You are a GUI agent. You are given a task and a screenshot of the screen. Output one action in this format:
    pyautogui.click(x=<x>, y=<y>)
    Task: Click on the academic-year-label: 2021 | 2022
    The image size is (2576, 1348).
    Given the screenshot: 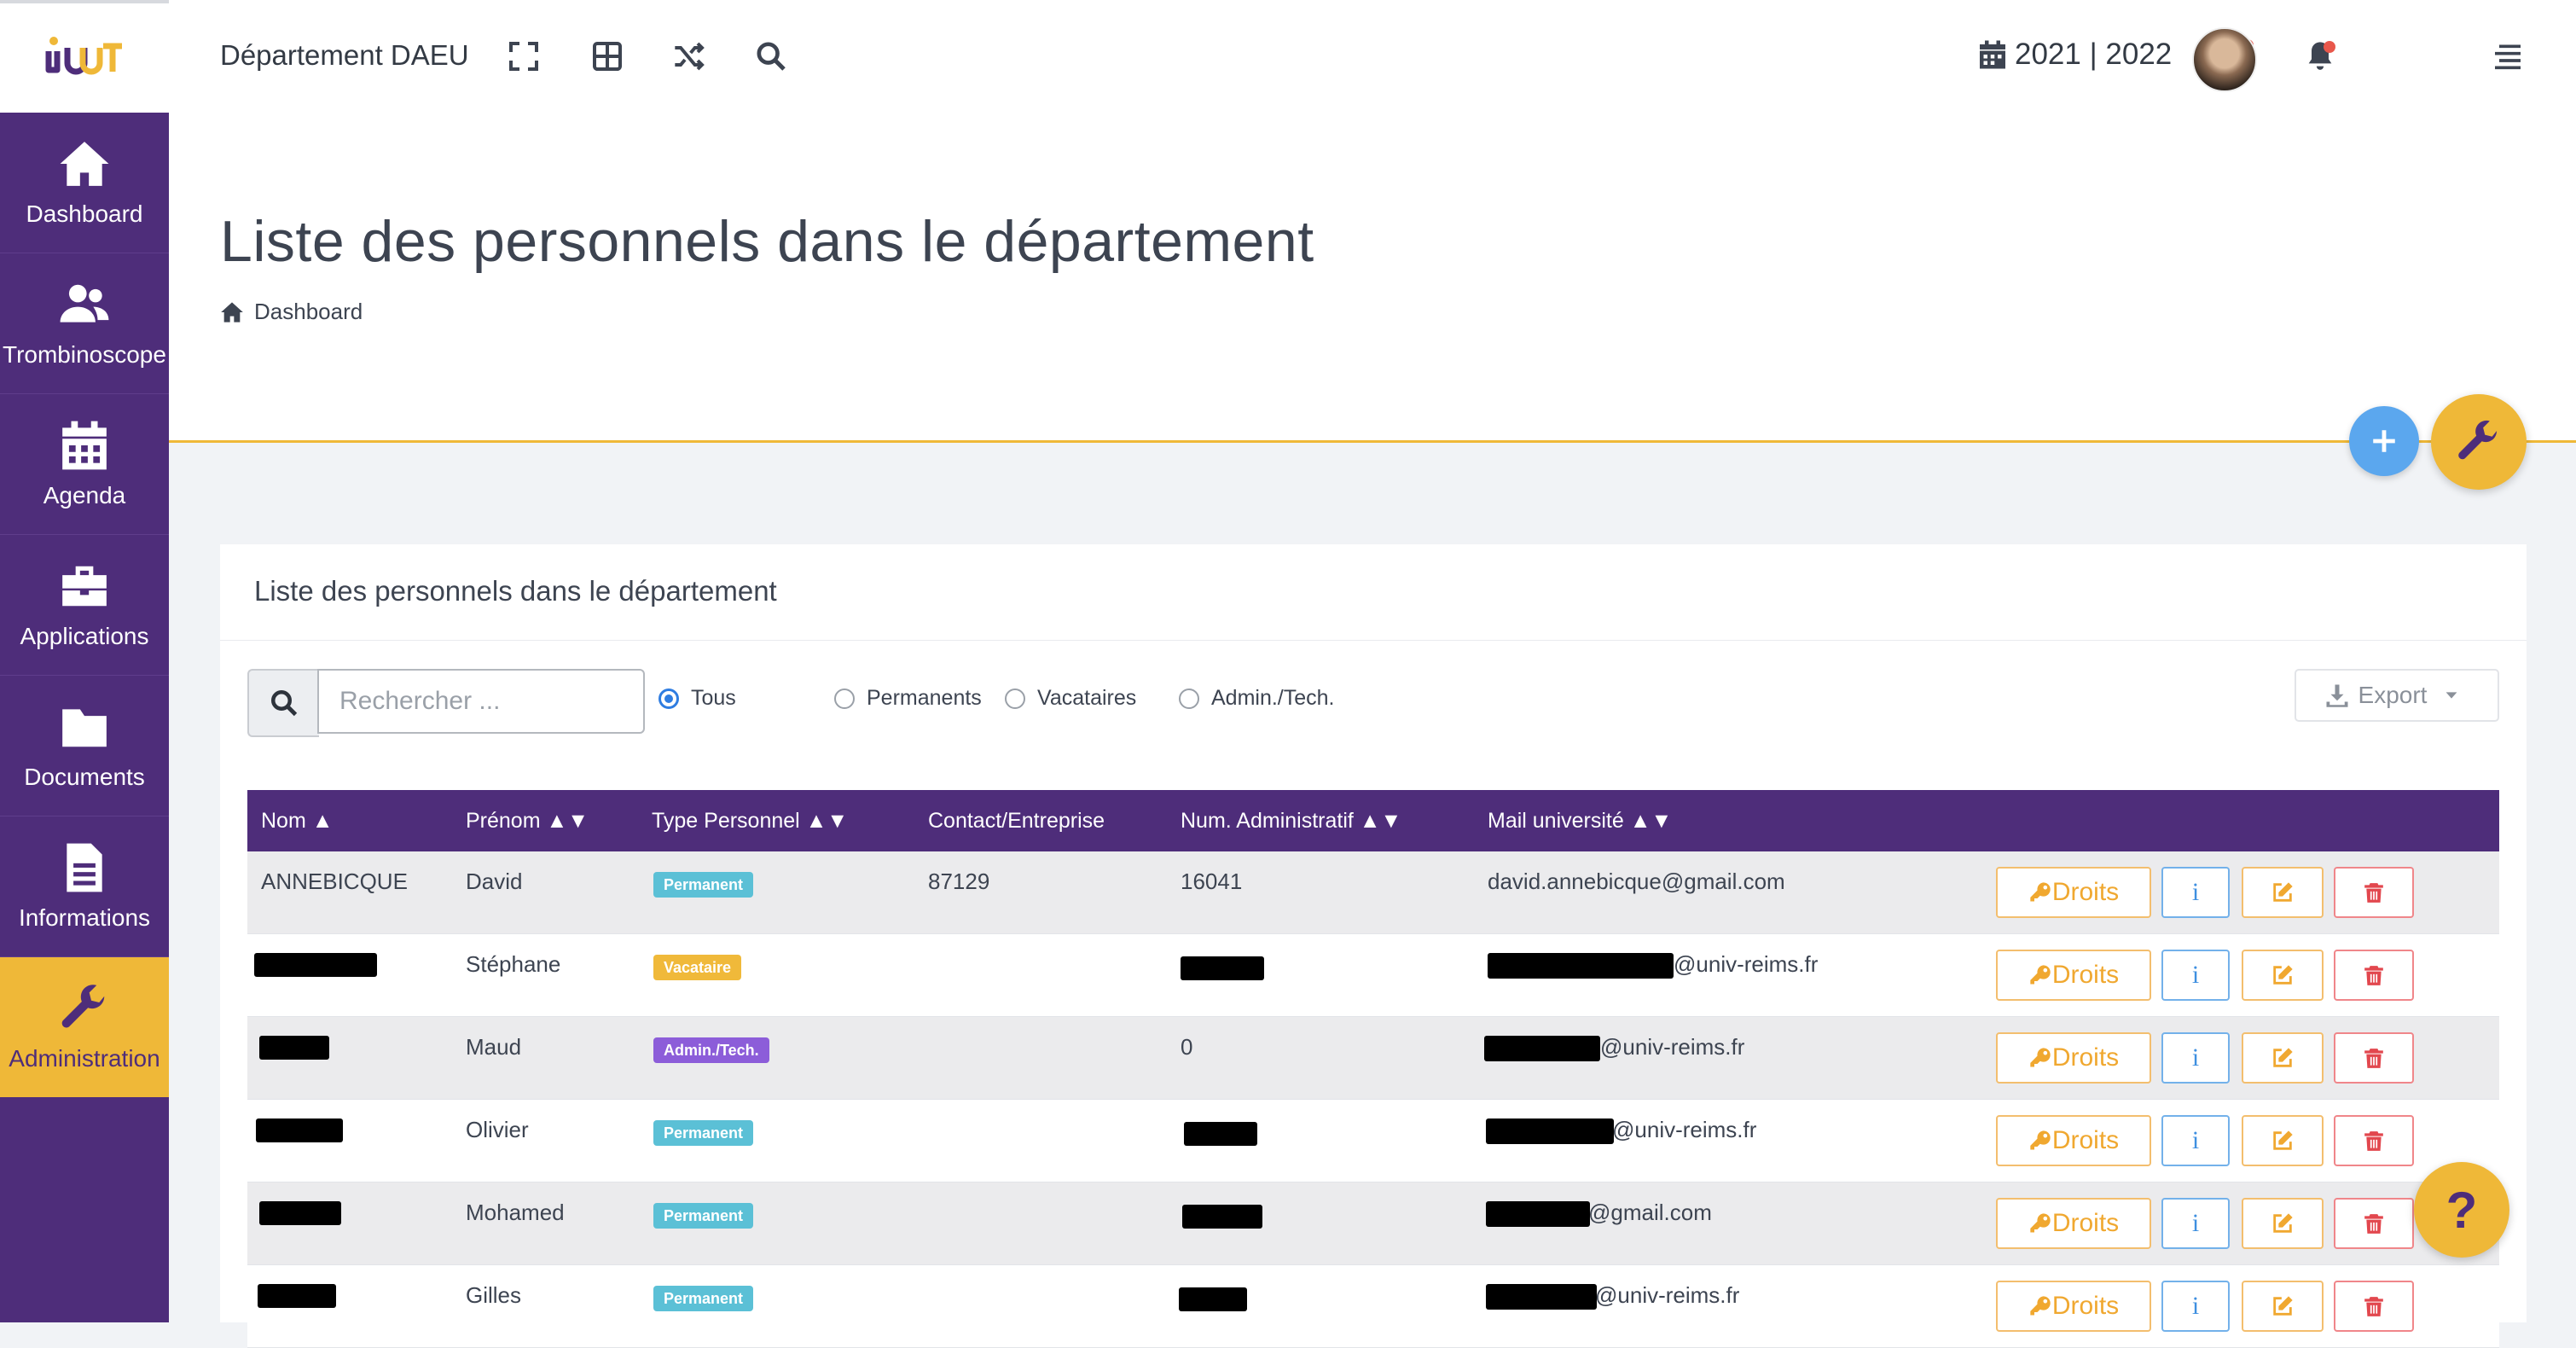 What is the action you would take?
    pyautogui.click(x=2094, y=54)
    